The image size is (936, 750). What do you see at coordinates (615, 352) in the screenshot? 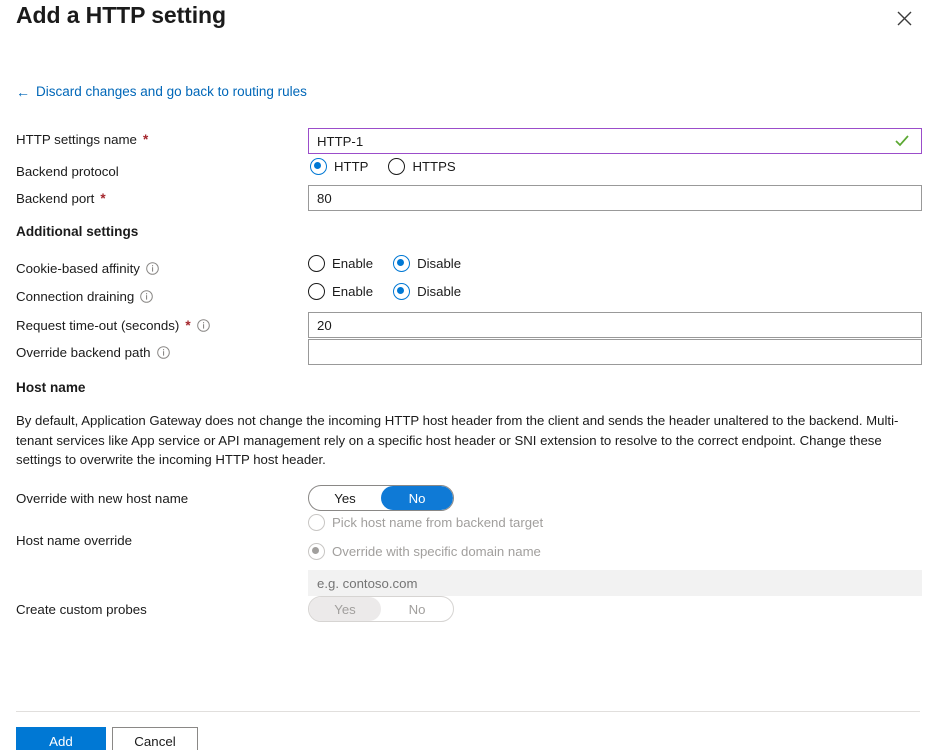
I see `override-backend-path-input` at bounding box center [615, 352].